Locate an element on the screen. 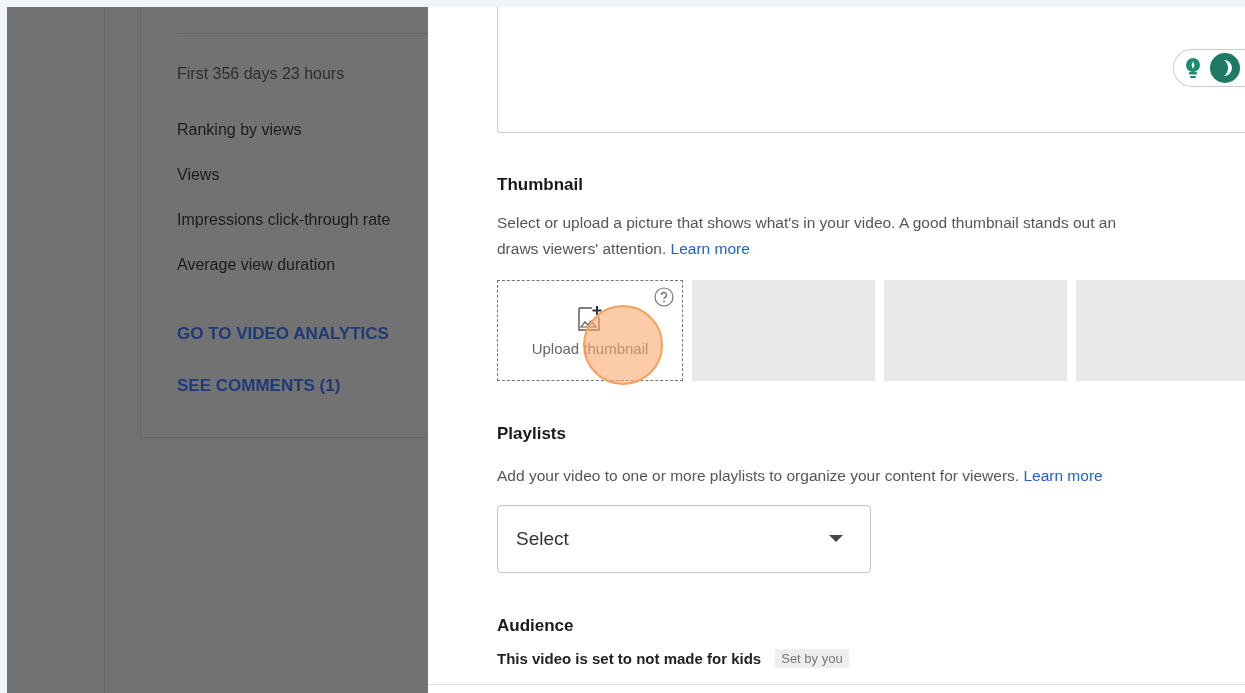  metric-label: Impressions click-through rate is located at coordinates (284, 220).